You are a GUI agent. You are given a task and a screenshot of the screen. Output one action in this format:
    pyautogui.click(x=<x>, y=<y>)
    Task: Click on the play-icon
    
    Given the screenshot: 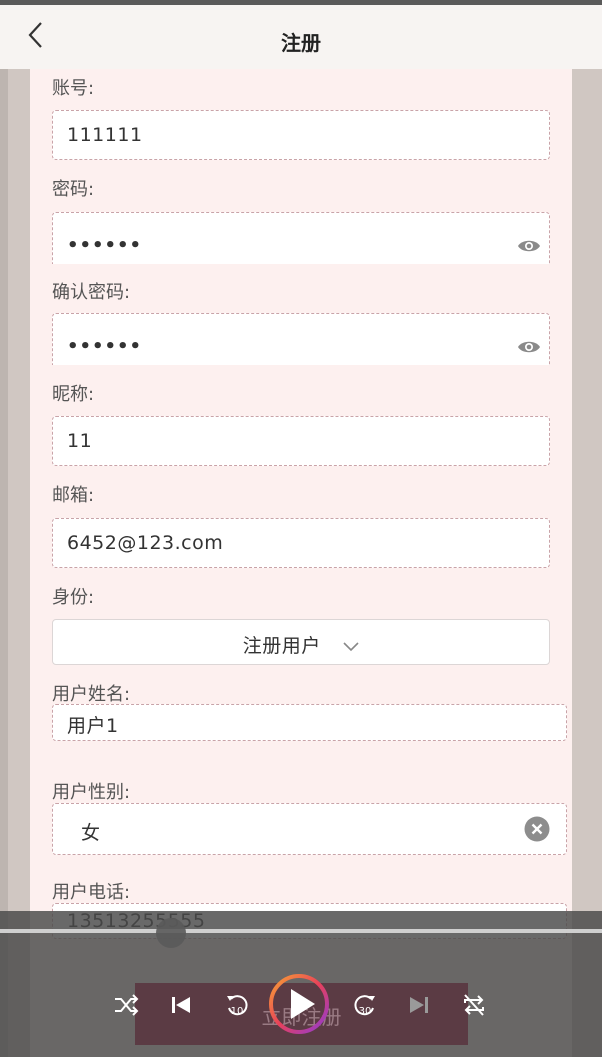 What is the action you would take?
    pyautogui.click(x=299, y=1004)
    